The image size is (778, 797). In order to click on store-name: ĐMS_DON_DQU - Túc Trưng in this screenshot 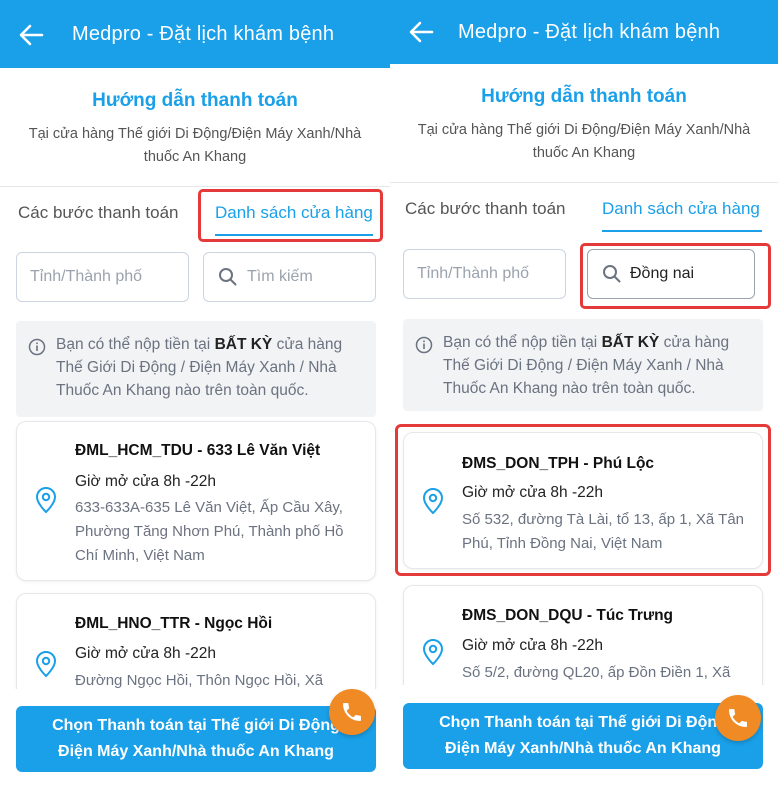, I will do `click(568, 615)`.